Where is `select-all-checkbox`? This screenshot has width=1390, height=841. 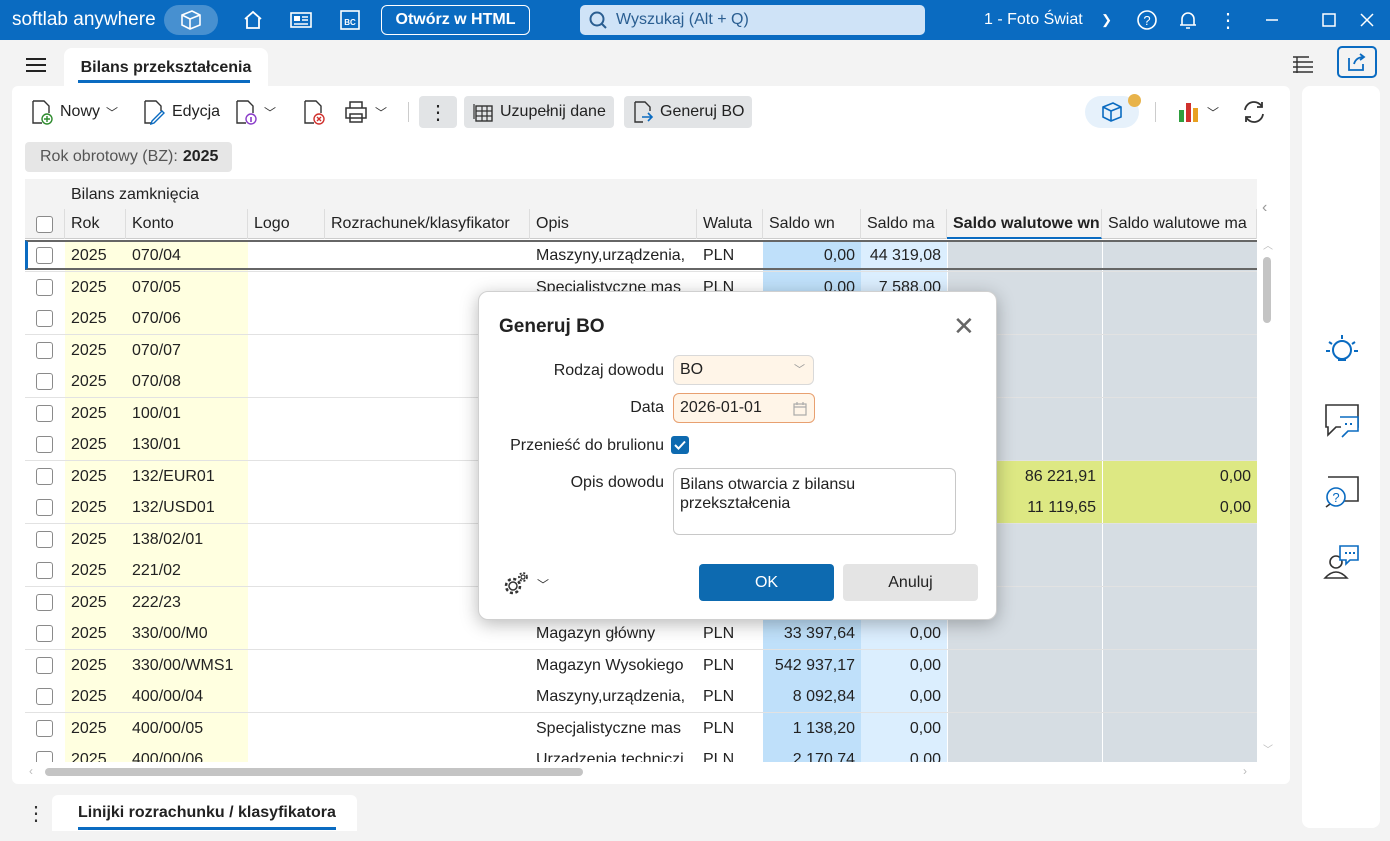 select-all-checkbox is located at coordinates (44, 224).